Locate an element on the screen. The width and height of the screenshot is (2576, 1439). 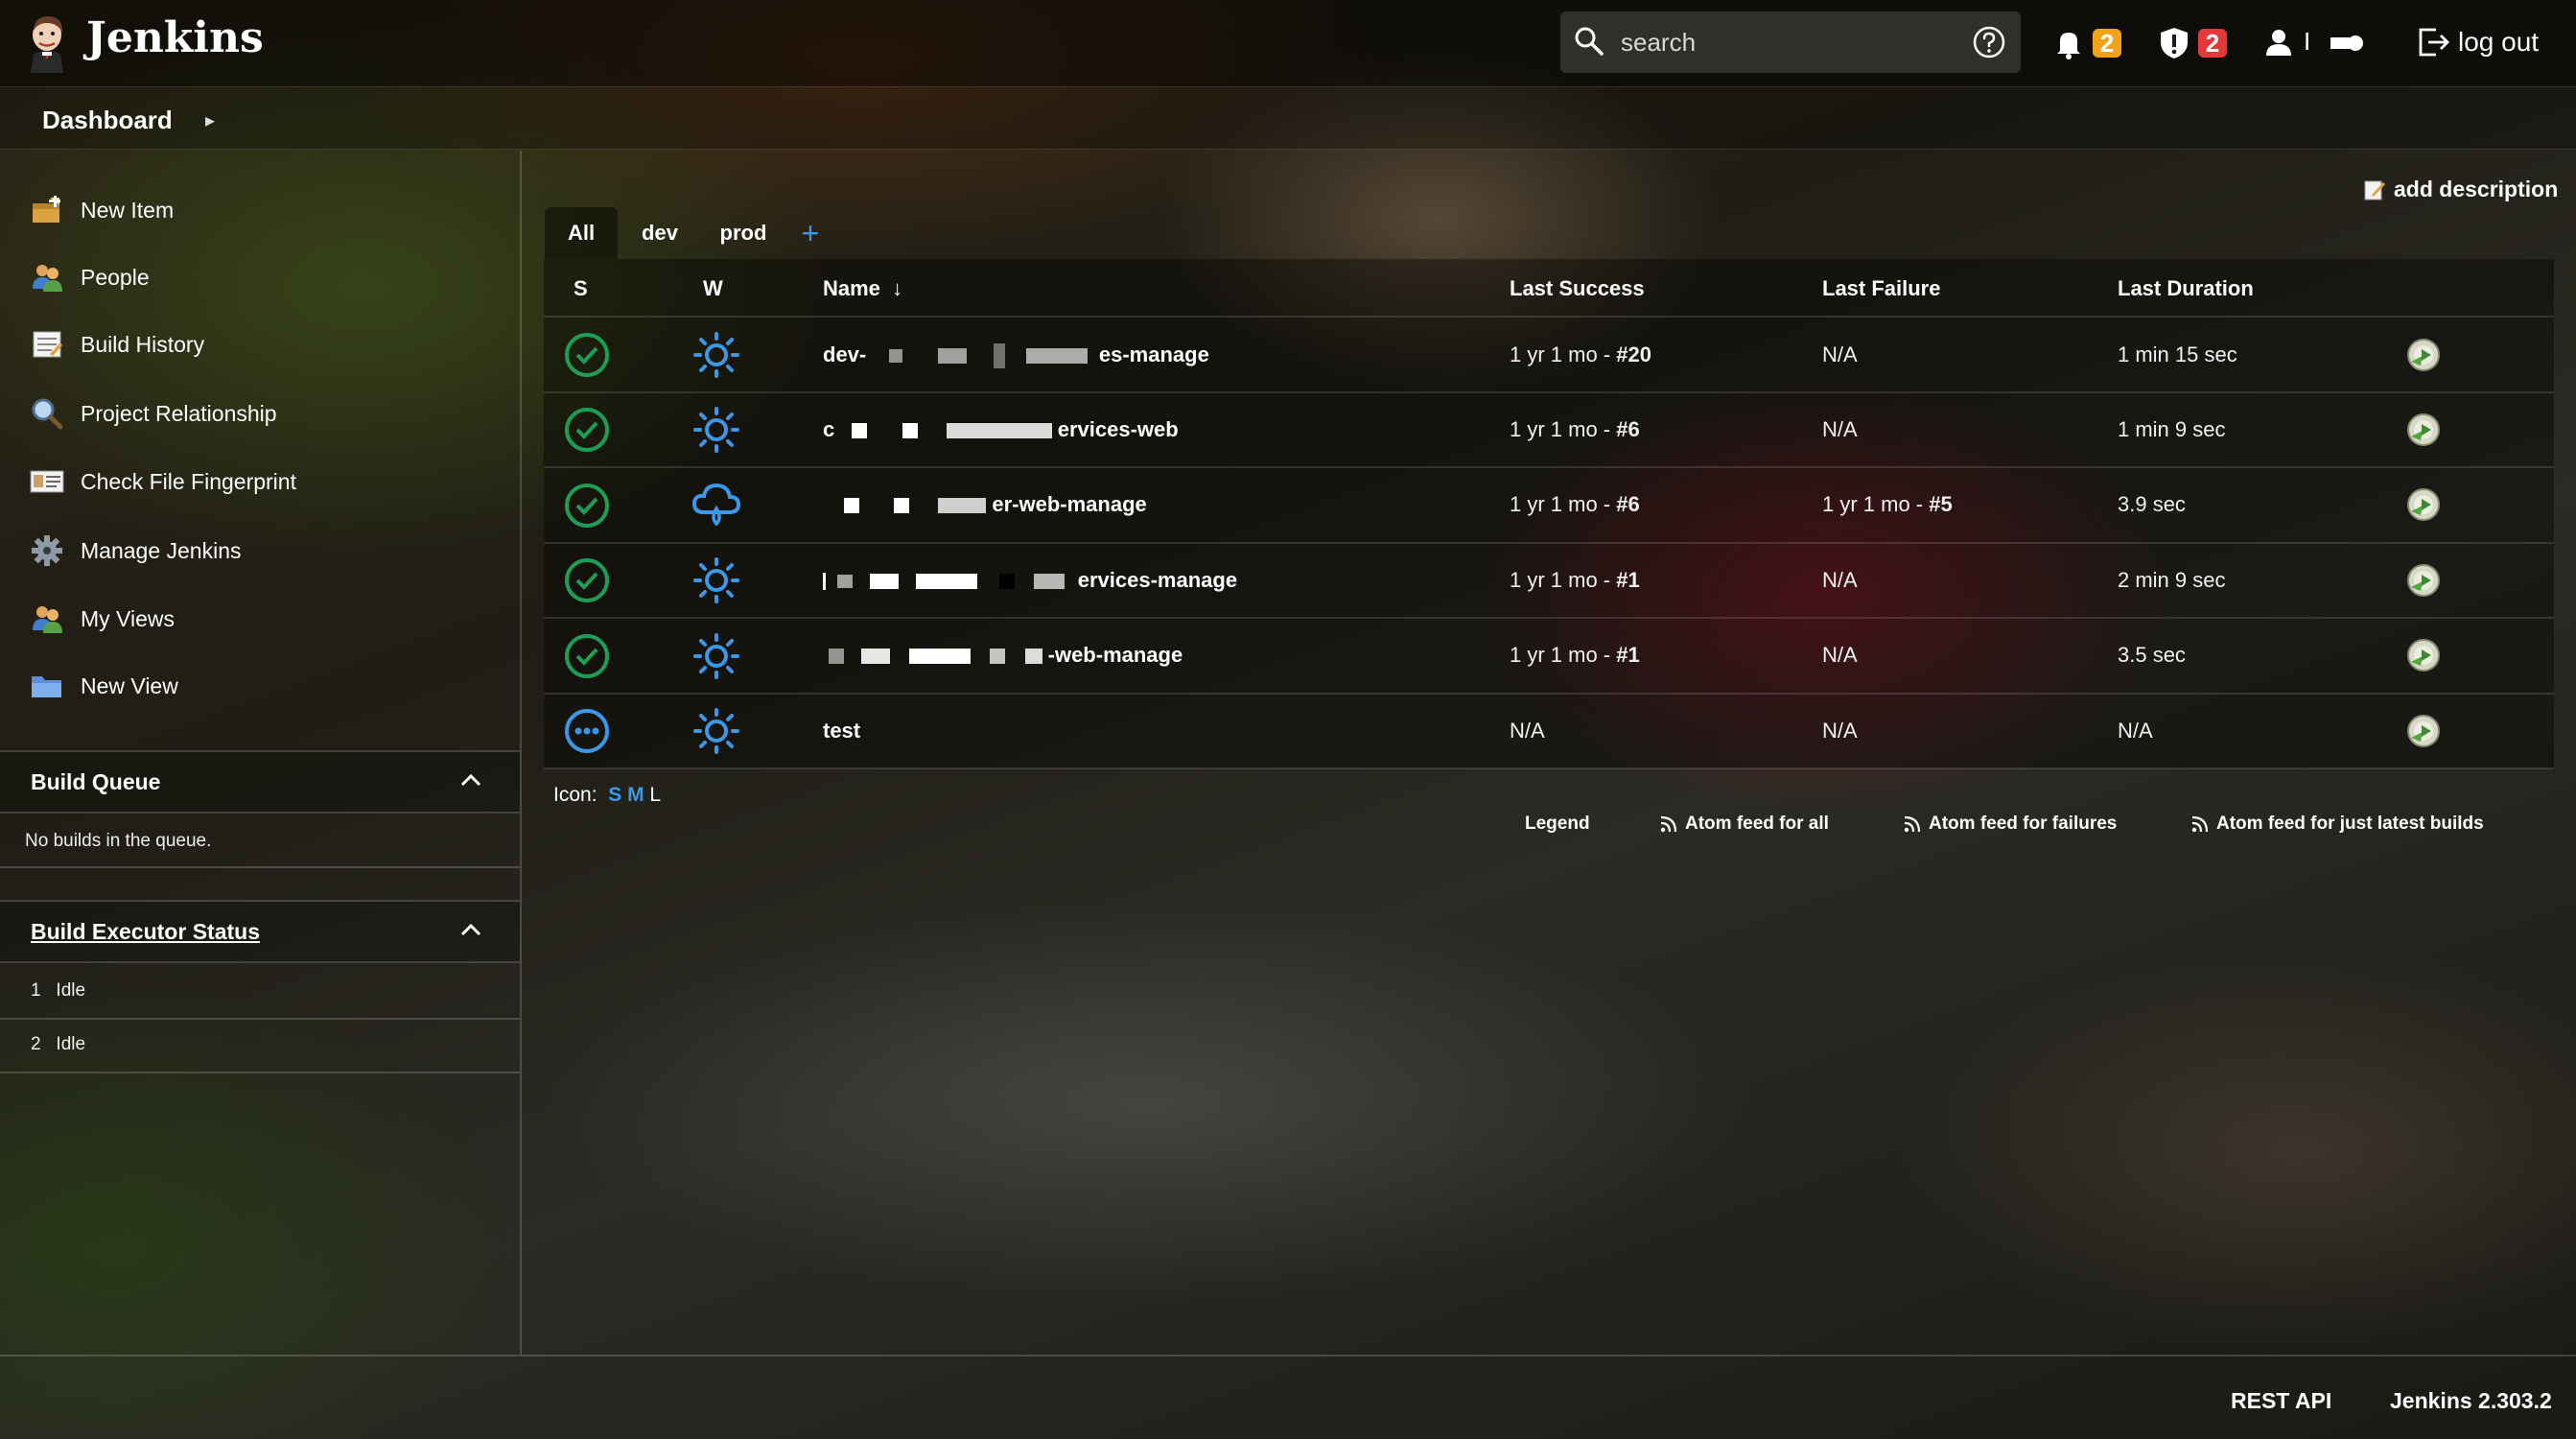
rest-api-link: REST API is located at coordinates (2281, 1401).